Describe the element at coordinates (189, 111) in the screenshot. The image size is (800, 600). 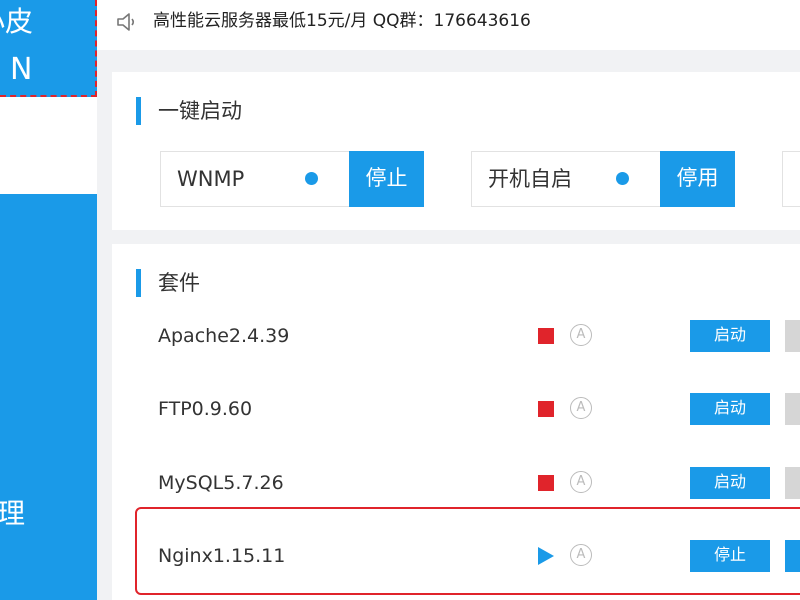
I see `quick-start-title: 一键启动` at that location.